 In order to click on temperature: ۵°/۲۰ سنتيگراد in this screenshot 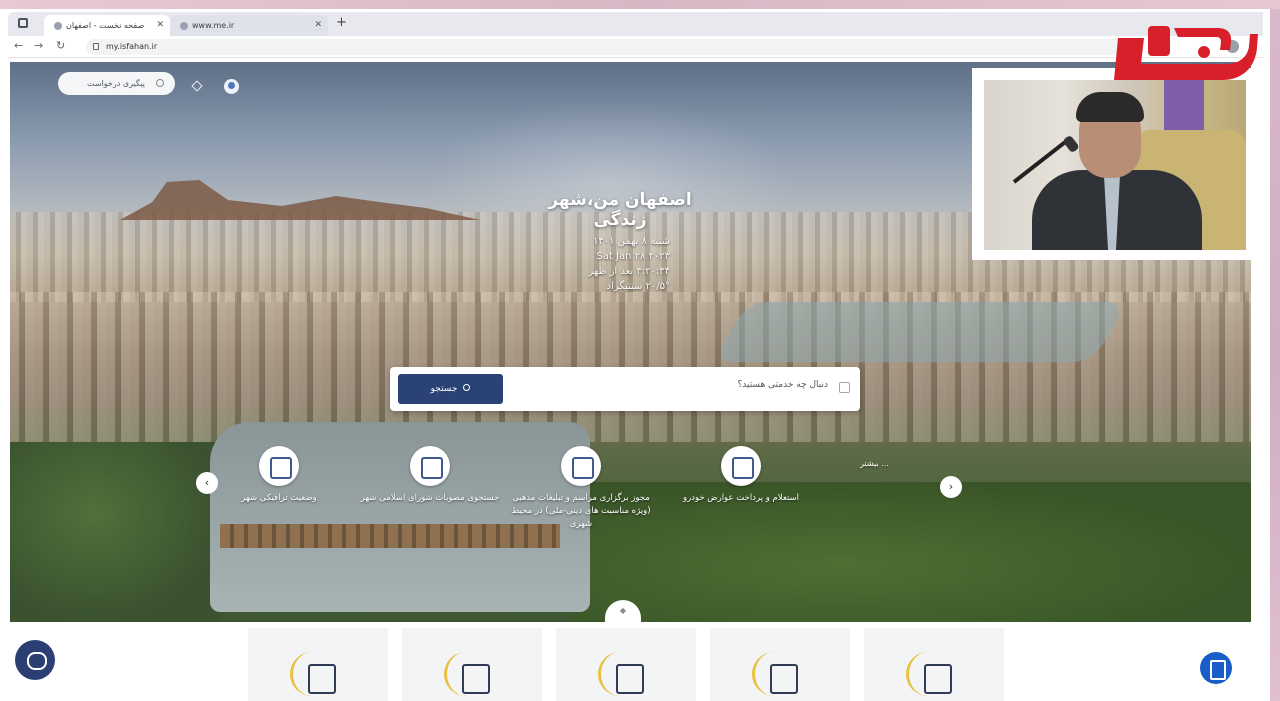, I will do `click(638, 286)`.